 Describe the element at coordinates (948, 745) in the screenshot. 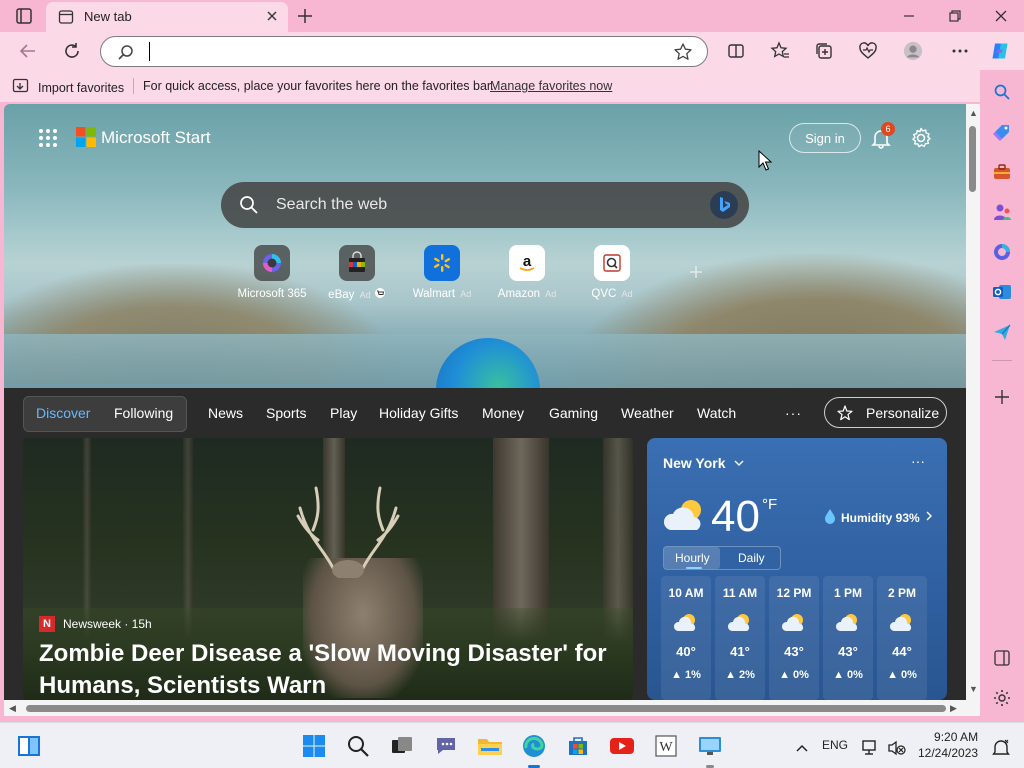

I see `system-clock: 9:20 AM 12/24/2023` at that location.